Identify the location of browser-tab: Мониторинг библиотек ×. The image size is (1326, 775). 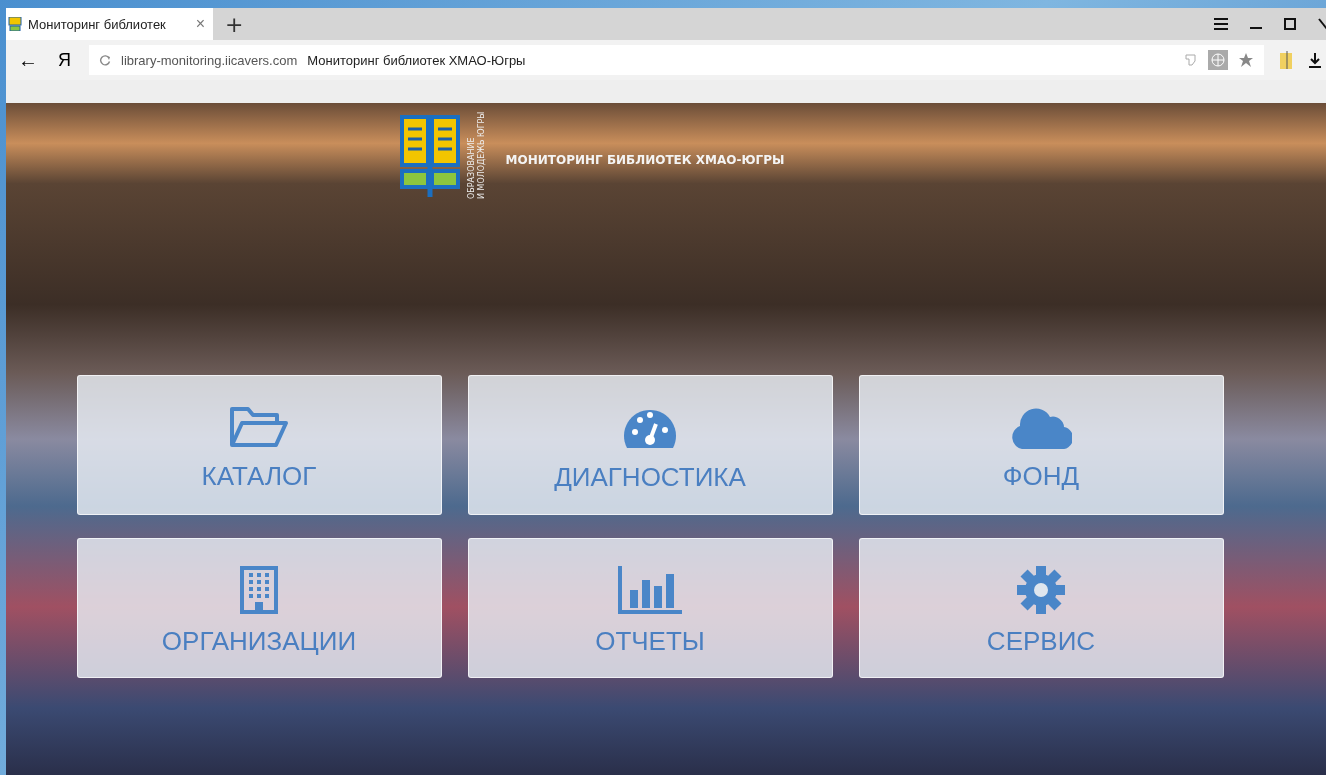
(109, 24).